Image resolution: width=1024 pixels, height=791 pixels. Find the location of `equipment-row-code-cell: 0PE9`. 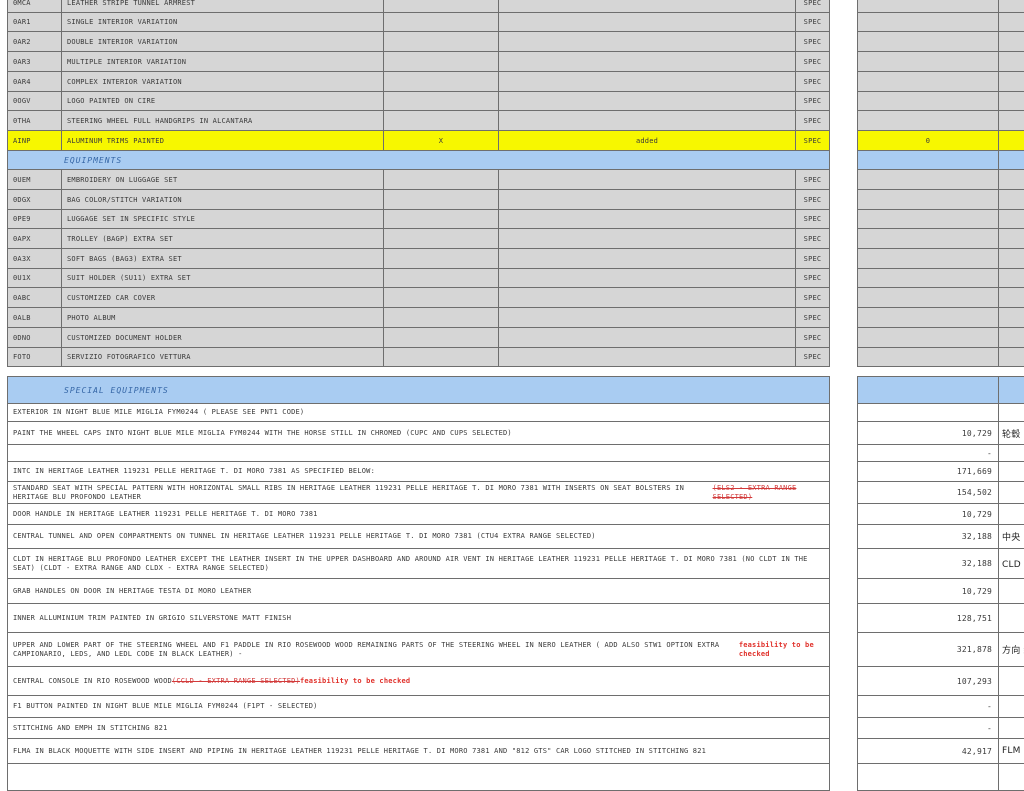

equipment-row-code-cell: 0PE9 is located at coordinates (34, 219).